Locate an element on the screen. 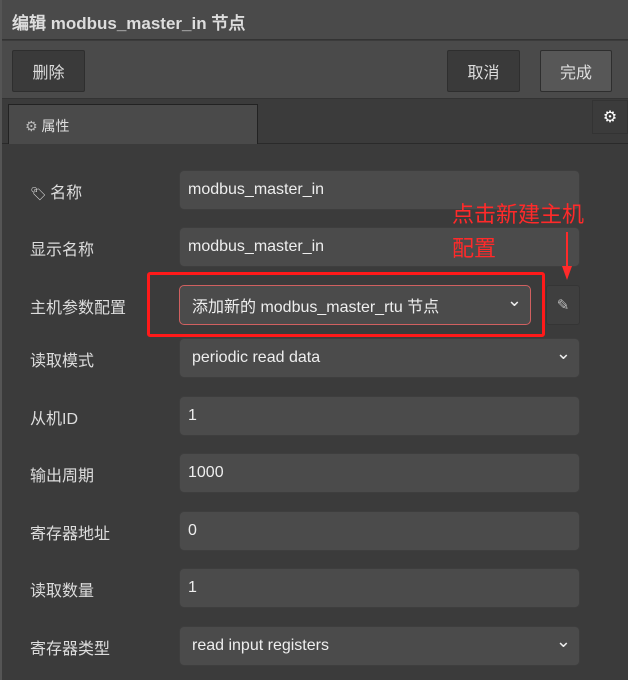 The height and width of the screenshot is (680, 628). input-field: 0 is located at coordinates (379, 531).